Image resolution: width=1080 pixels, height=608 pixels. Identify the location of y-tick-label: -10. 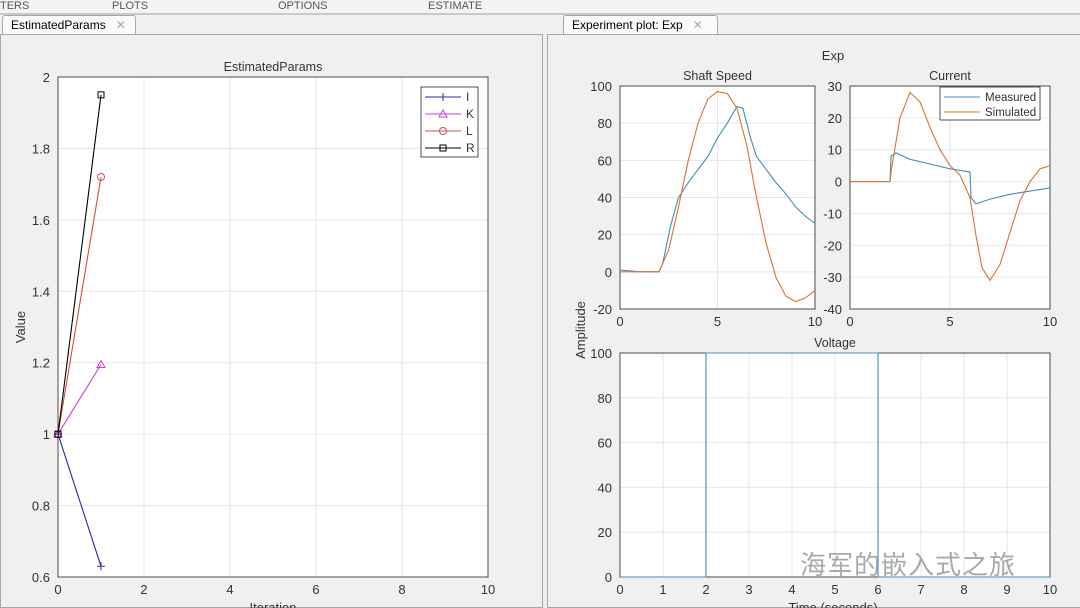
(832, 213).